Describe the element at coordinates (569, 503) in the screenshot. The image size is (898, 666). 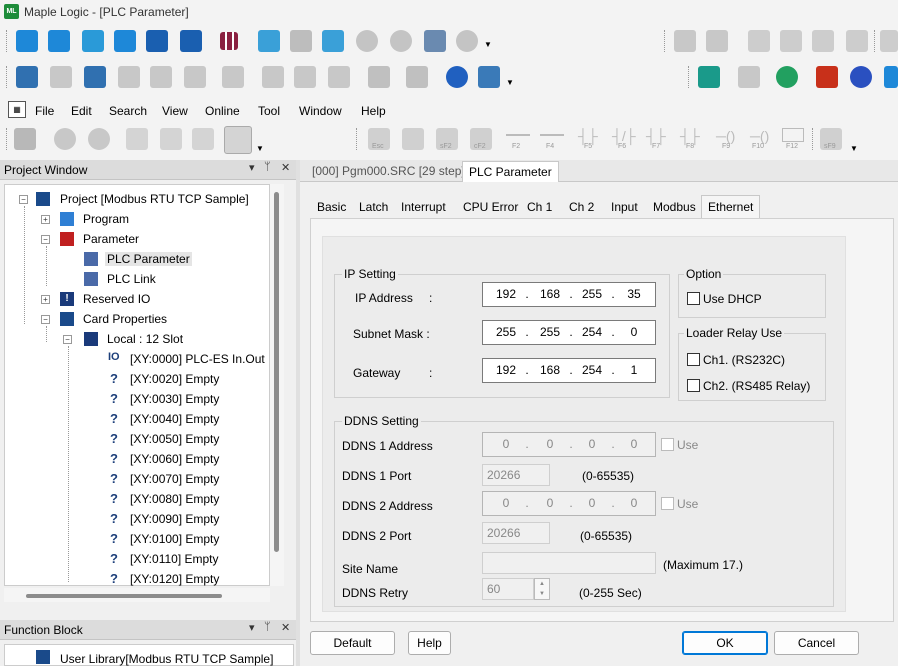
I see `ddns2-address-field: 0. 0. 0. 0` at that location.